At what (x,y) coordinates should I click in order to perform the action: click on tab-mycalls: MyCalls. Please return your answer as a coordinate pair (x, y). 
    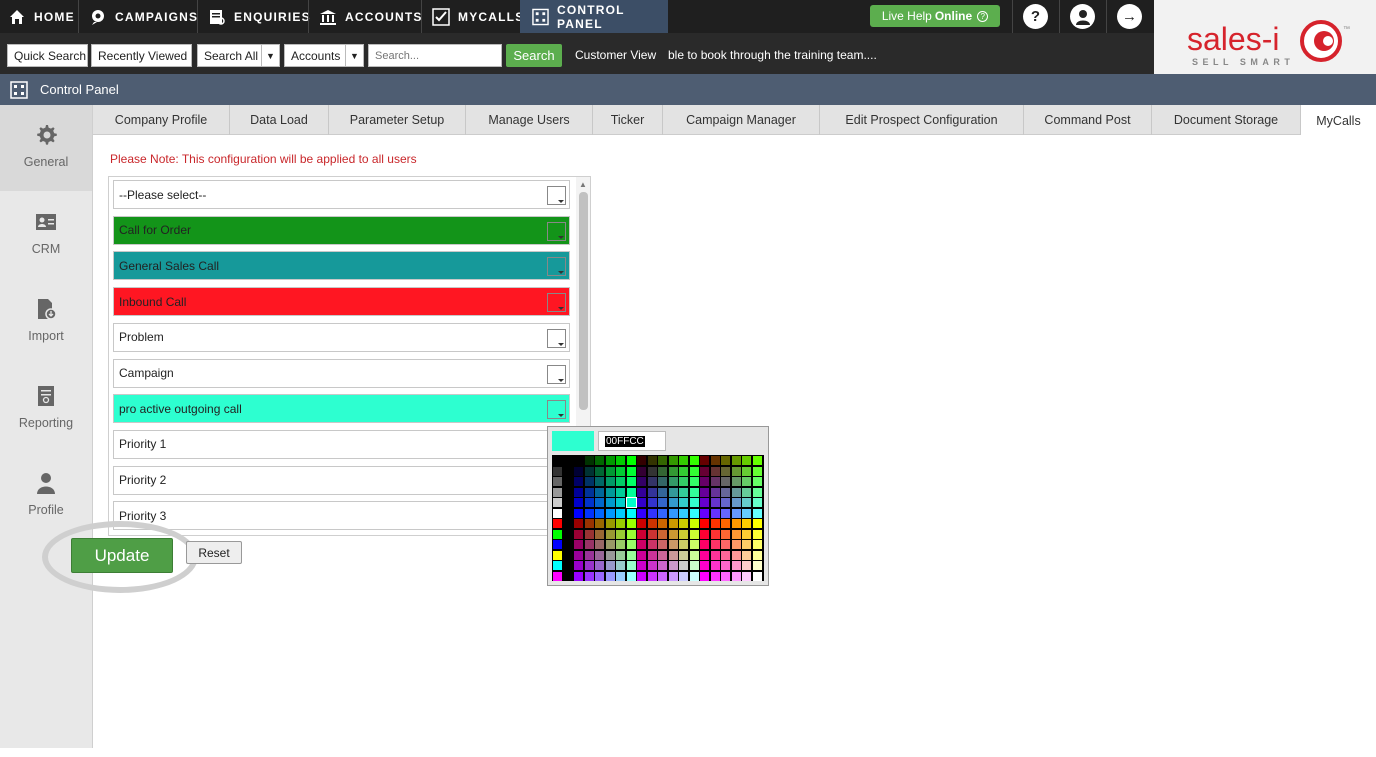
    Looking at the image, I should click on (1338, 120).